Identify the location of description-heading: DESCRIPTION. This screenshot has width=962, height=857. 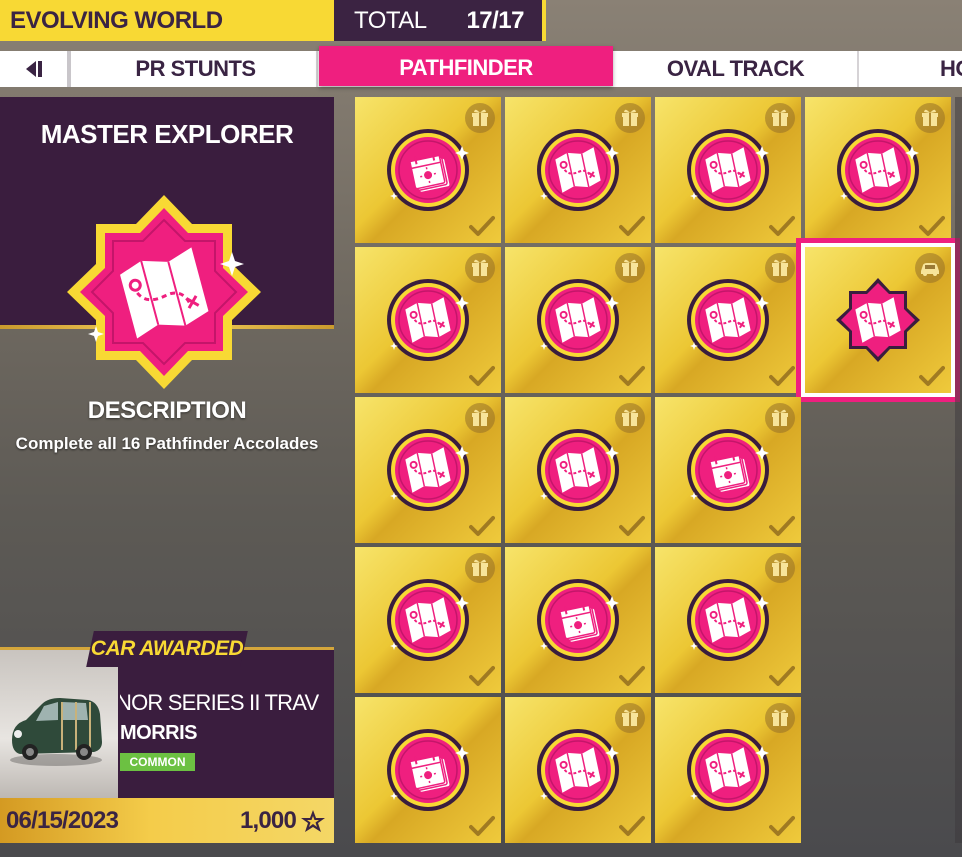
(167, 410).